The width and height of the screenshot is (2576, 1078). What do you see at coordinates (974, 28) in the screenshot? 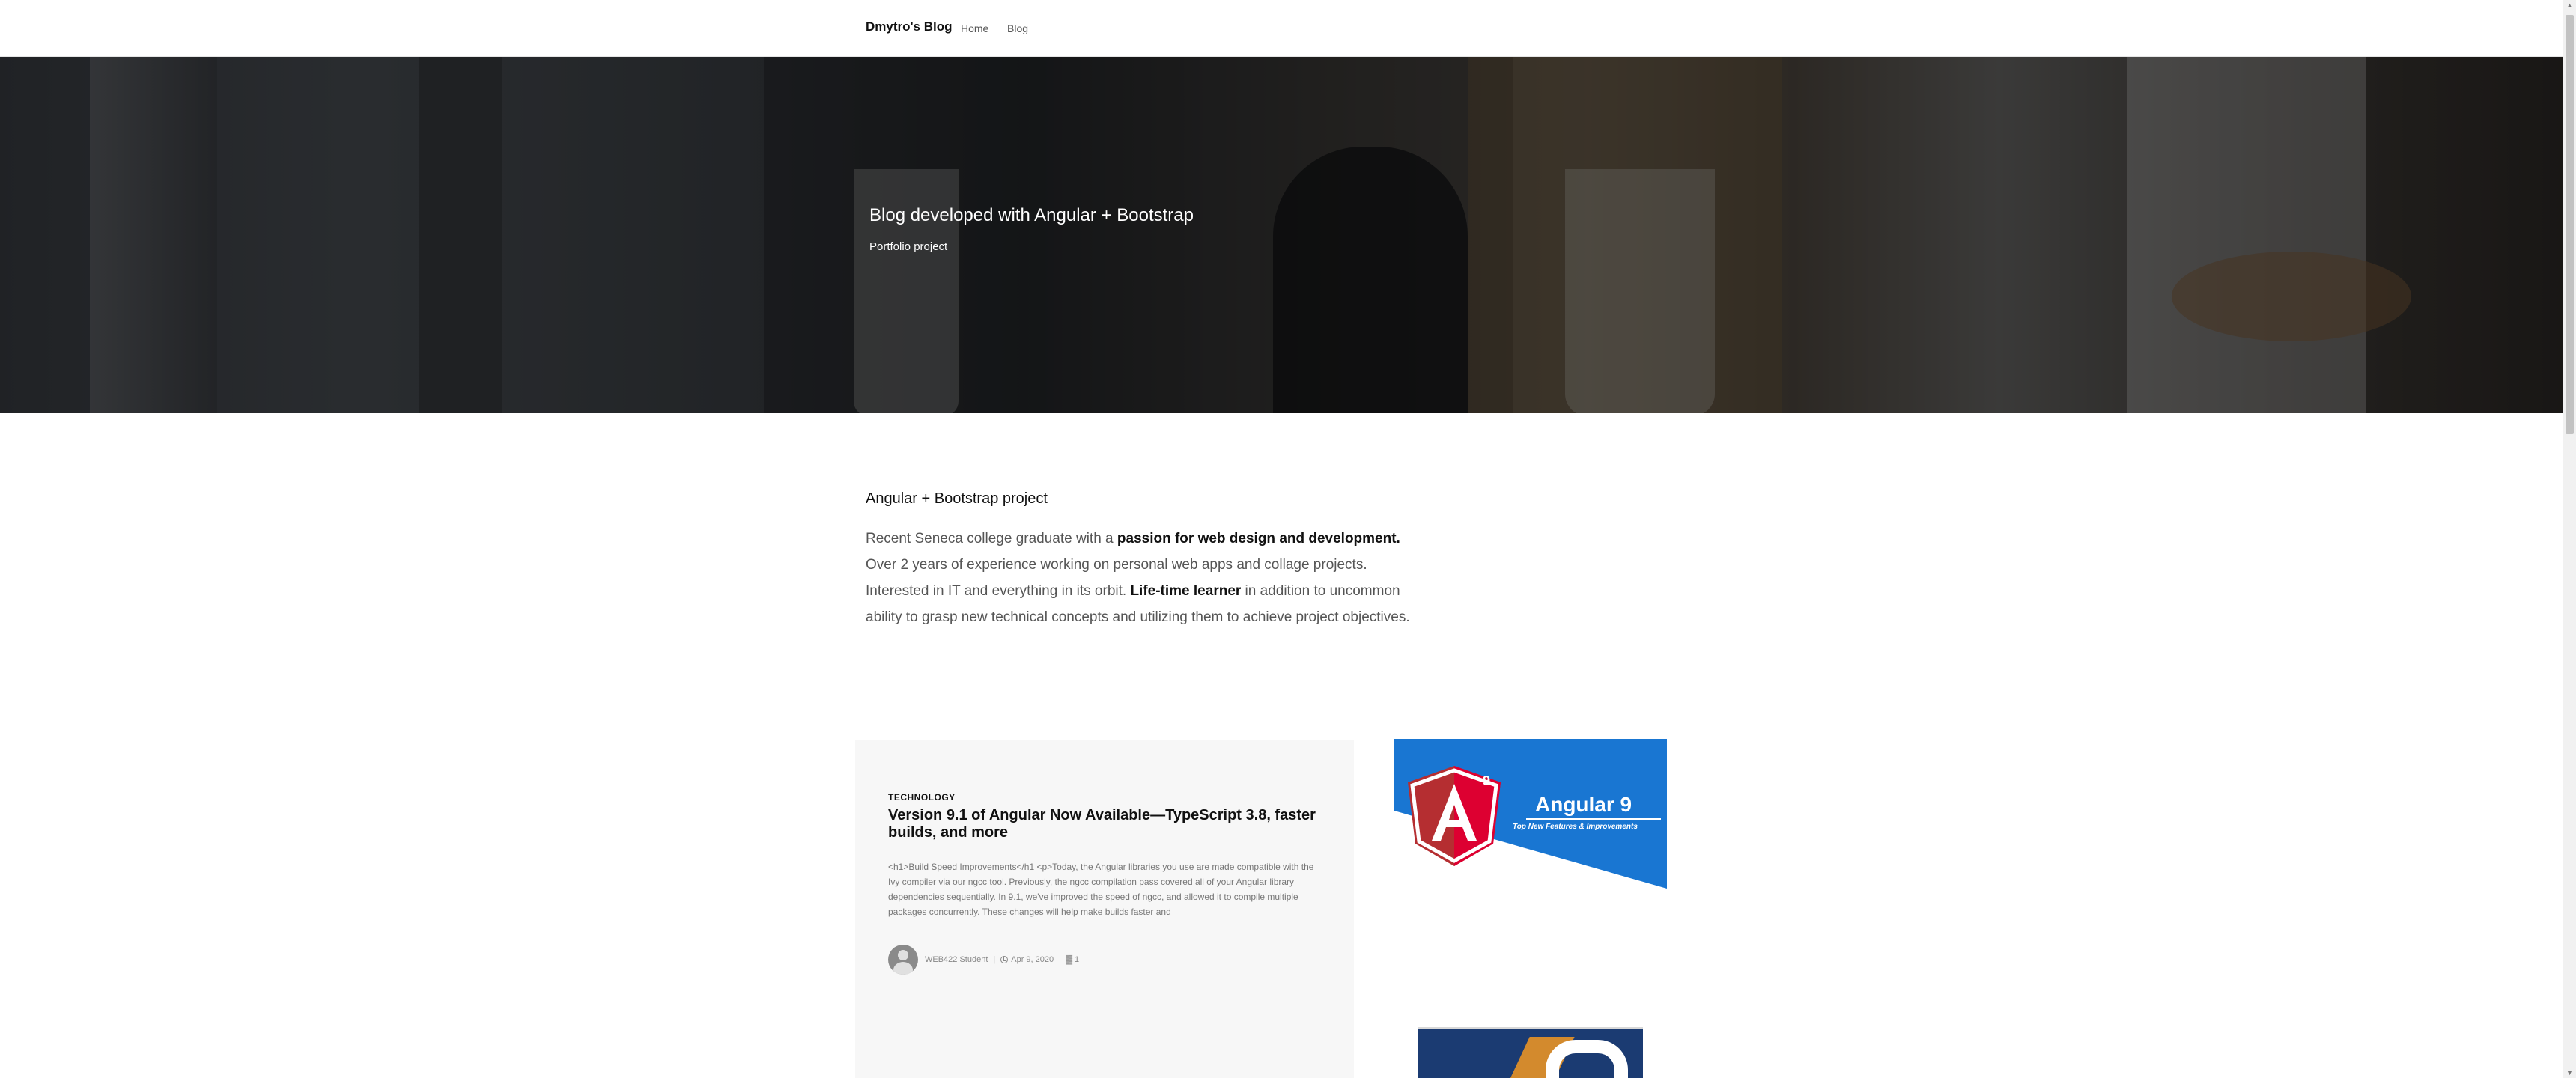
I see `nav-link-home: Home` at bounding box center [974, 28].